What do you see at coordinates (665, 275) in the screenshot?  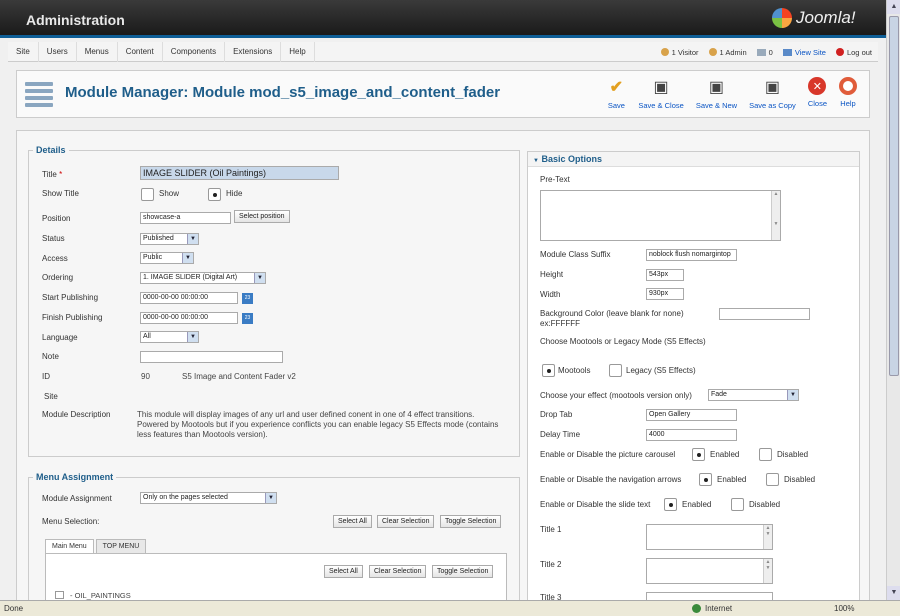 I see `height-input: 543px` at bounding box center [665, 275].